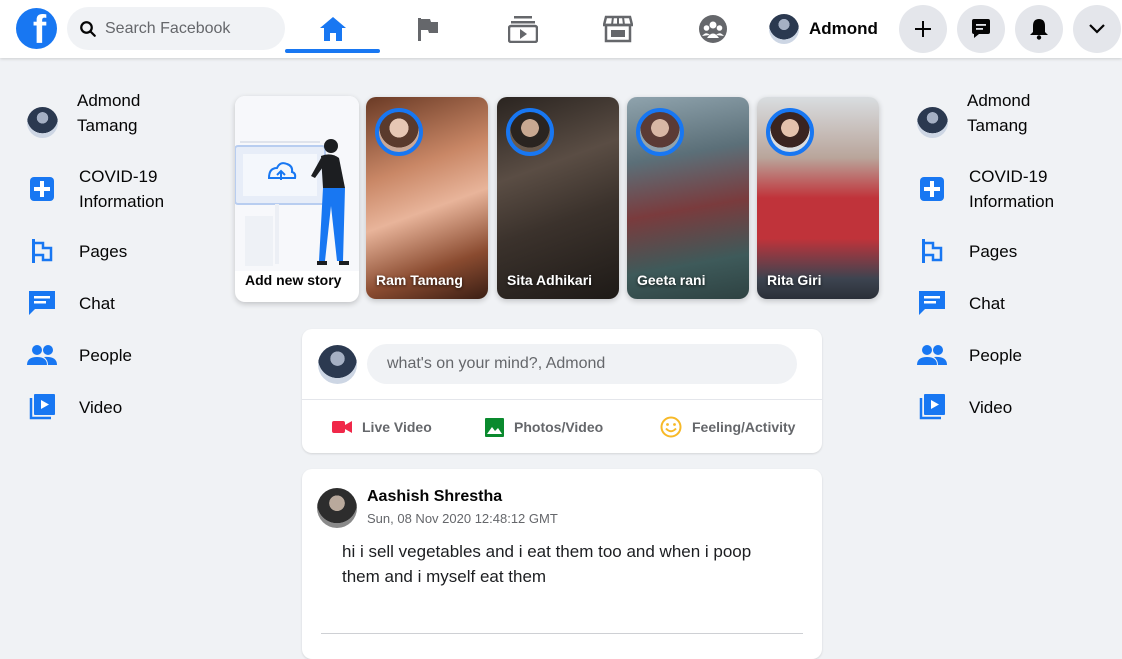 This screenshot has width=1122, height=659. What do you see at coordinates (688, 198) in the screenshot?
I see `story-card: Geeta rani` at bounding box center [688, 198].